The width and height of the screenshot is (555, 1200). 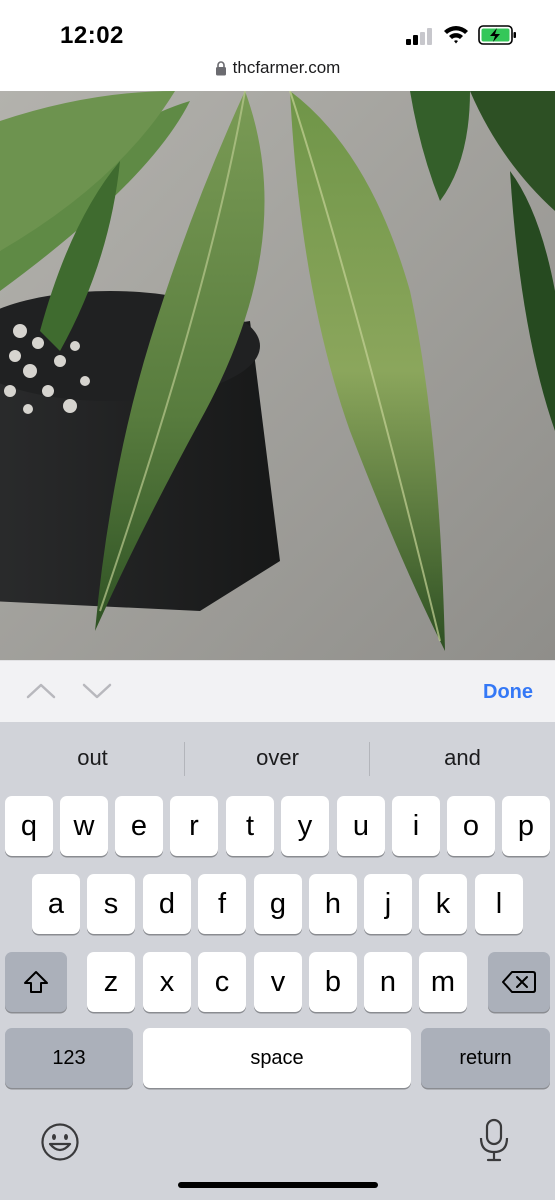 What do you see at coordinates (278, 1185) in the screenshot?
I see `home-indicator` at bounding box center [278, 1185].